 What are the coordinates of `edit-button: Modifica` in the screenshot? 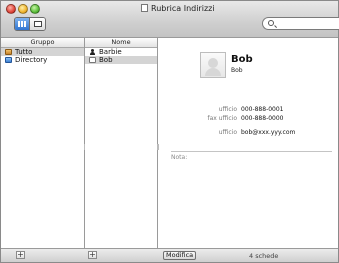 It's located at (180, 255).